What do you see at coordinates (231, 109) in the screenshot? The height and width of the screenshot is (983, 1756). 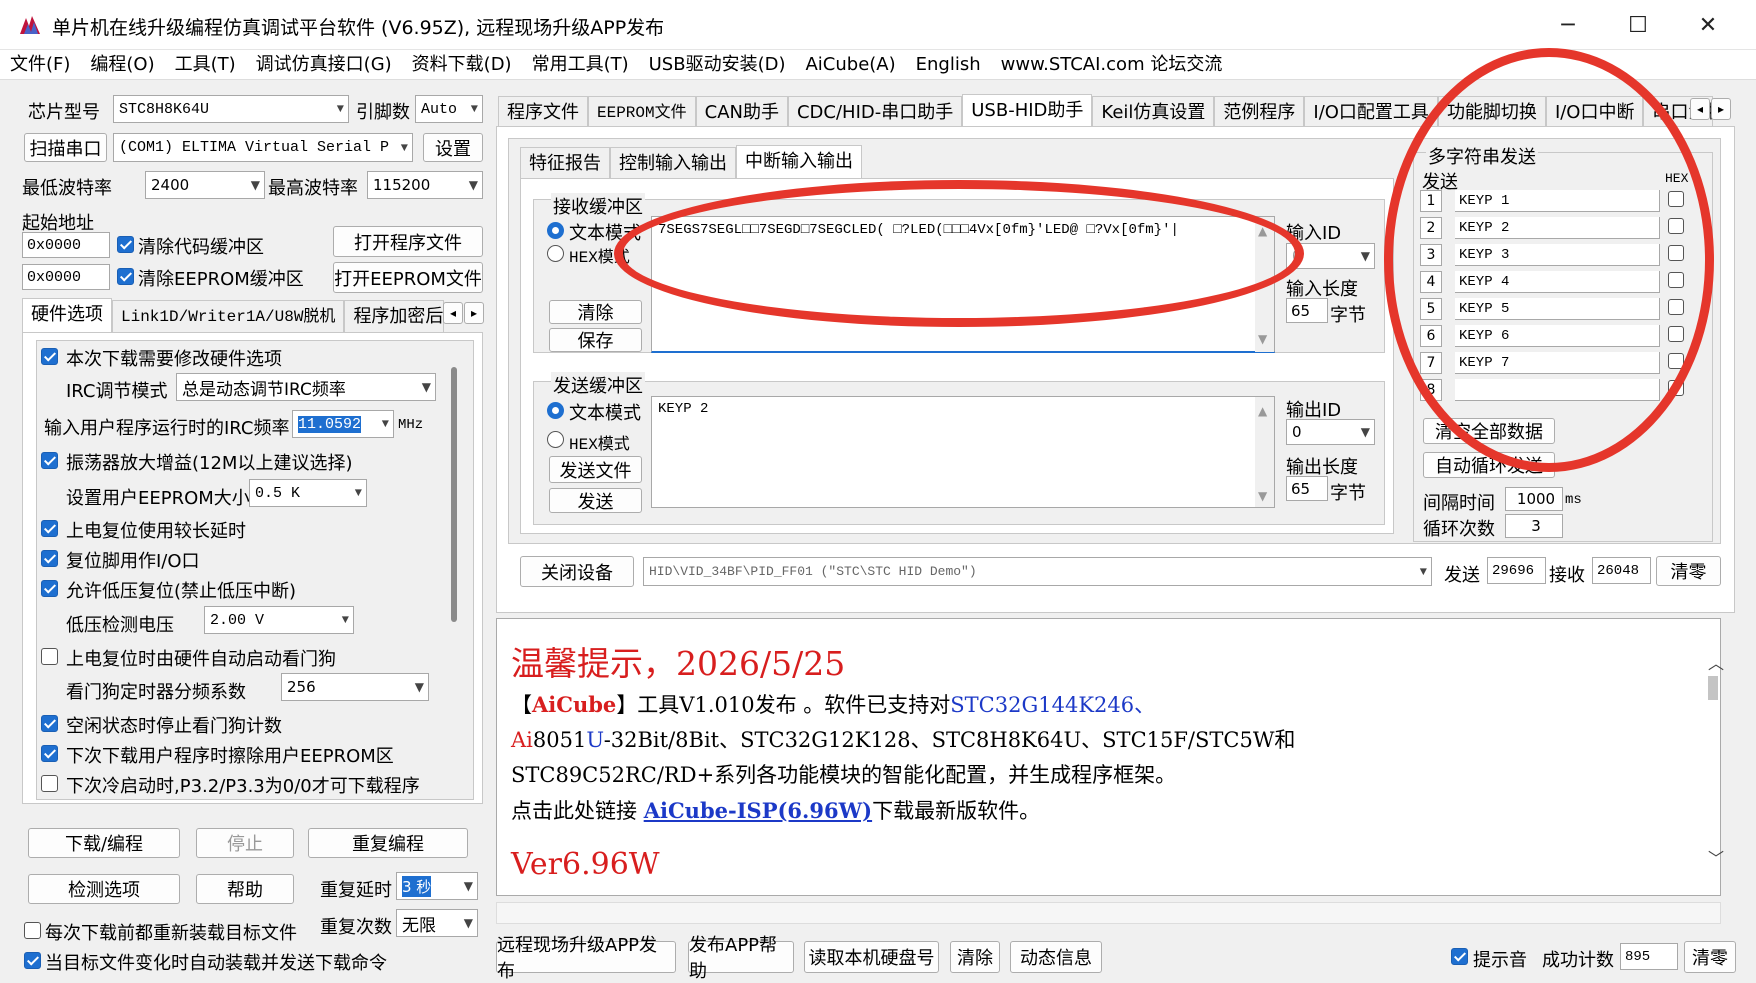 I see `chip-select: STC8H8K64U ▼` at bounding box center [231, 109].